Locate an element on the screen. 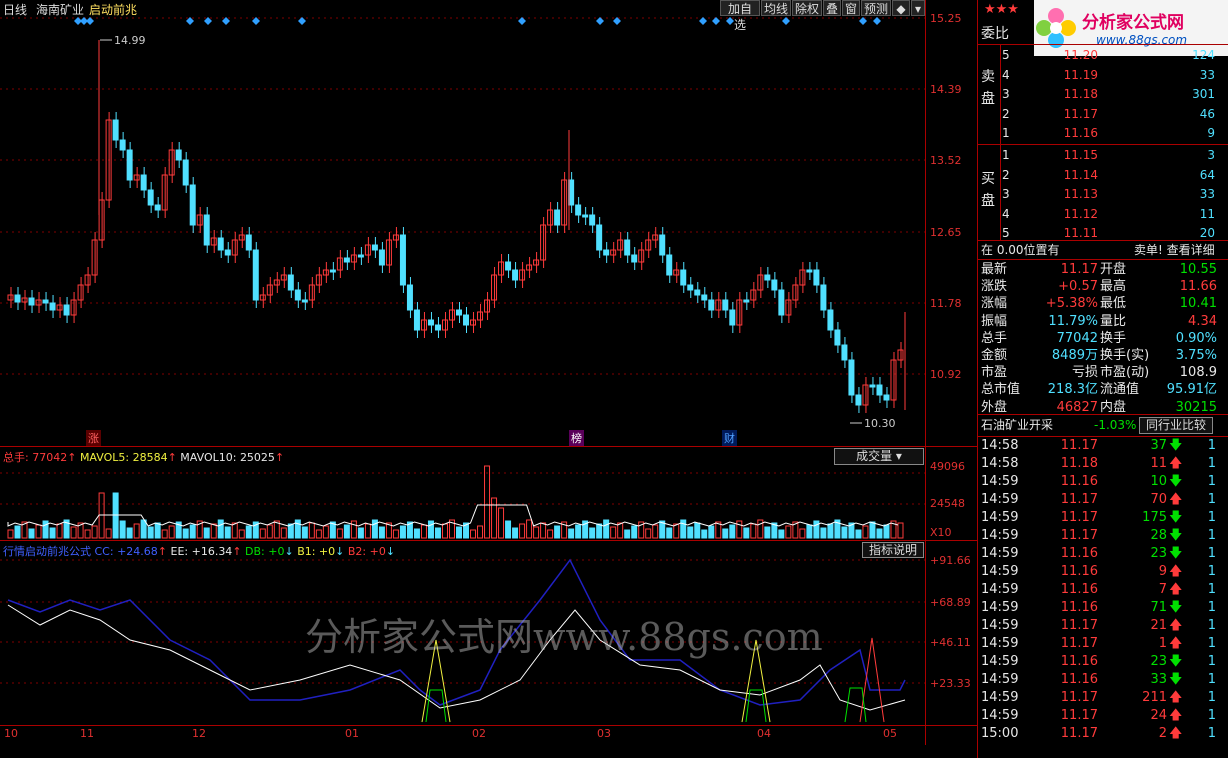  date-tick: 03 is located at coordinates (604, 733).